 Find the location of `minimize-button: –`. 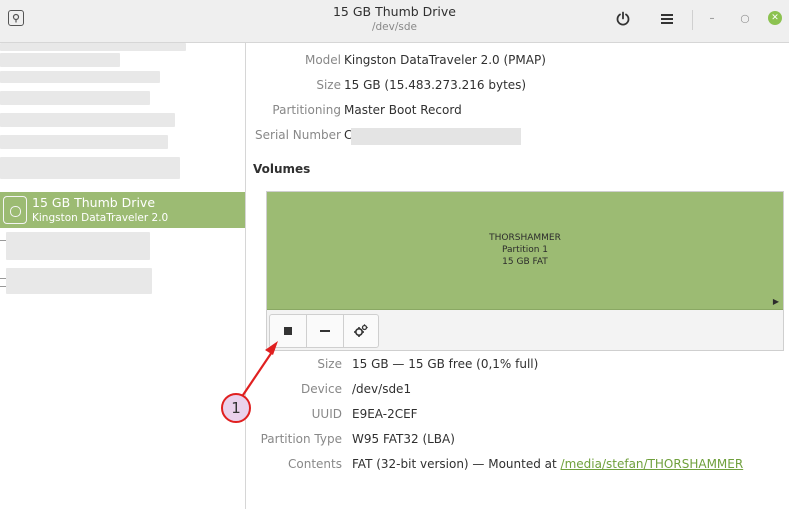

minimize-button: – is located at coordinates (712, 18).